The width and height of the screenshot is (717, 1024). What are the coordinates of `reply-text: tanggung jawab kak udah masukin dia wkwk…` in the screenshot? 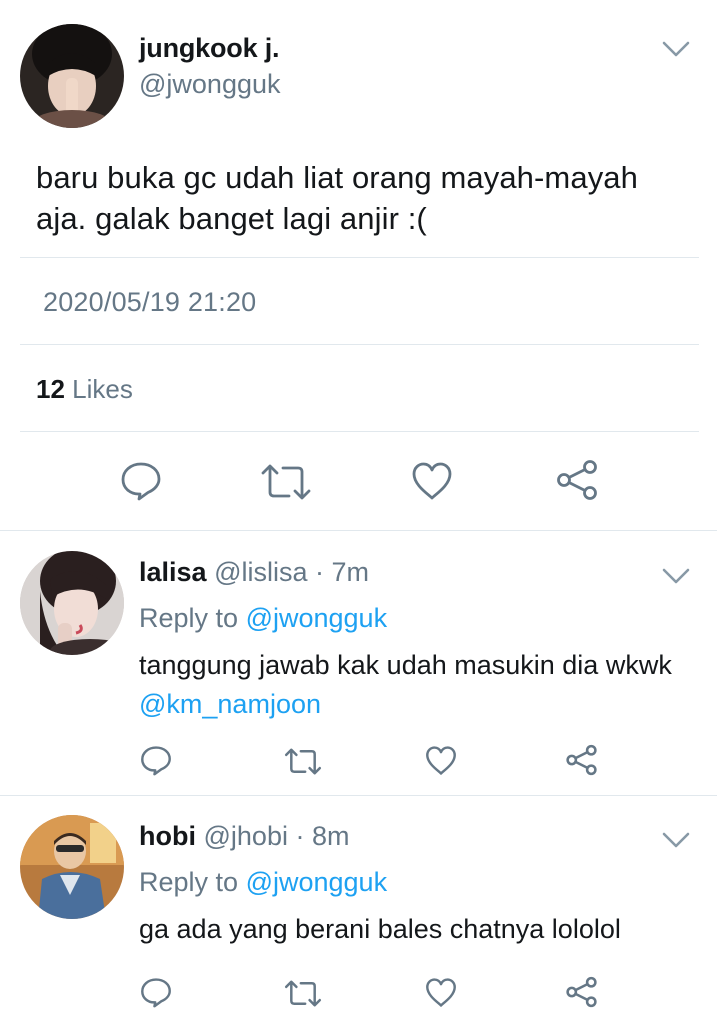 It's located at (419, 685).